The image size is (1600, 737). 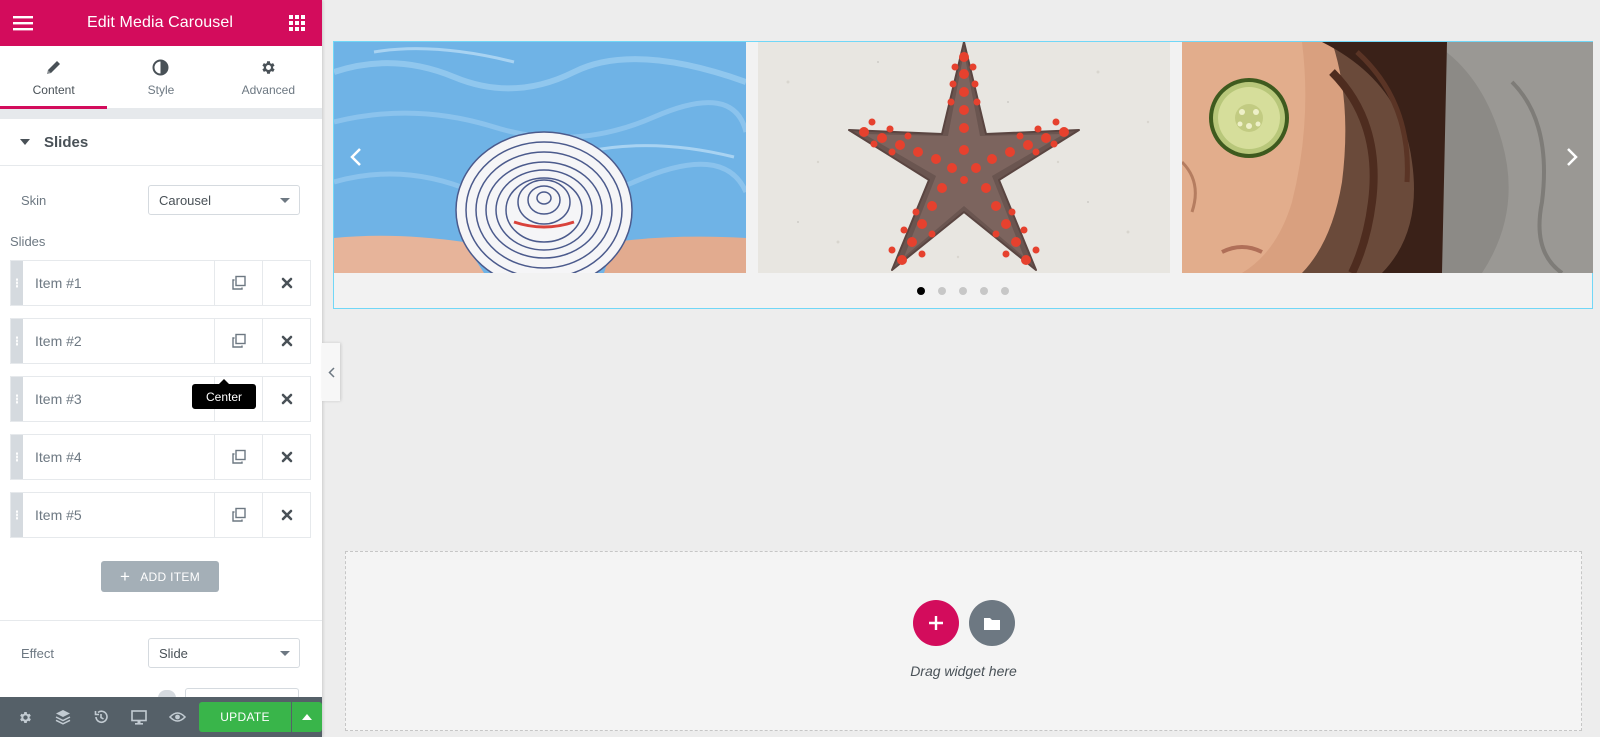 I want to click on repeater-item-title: Item #1, so click(x=118, y=283).